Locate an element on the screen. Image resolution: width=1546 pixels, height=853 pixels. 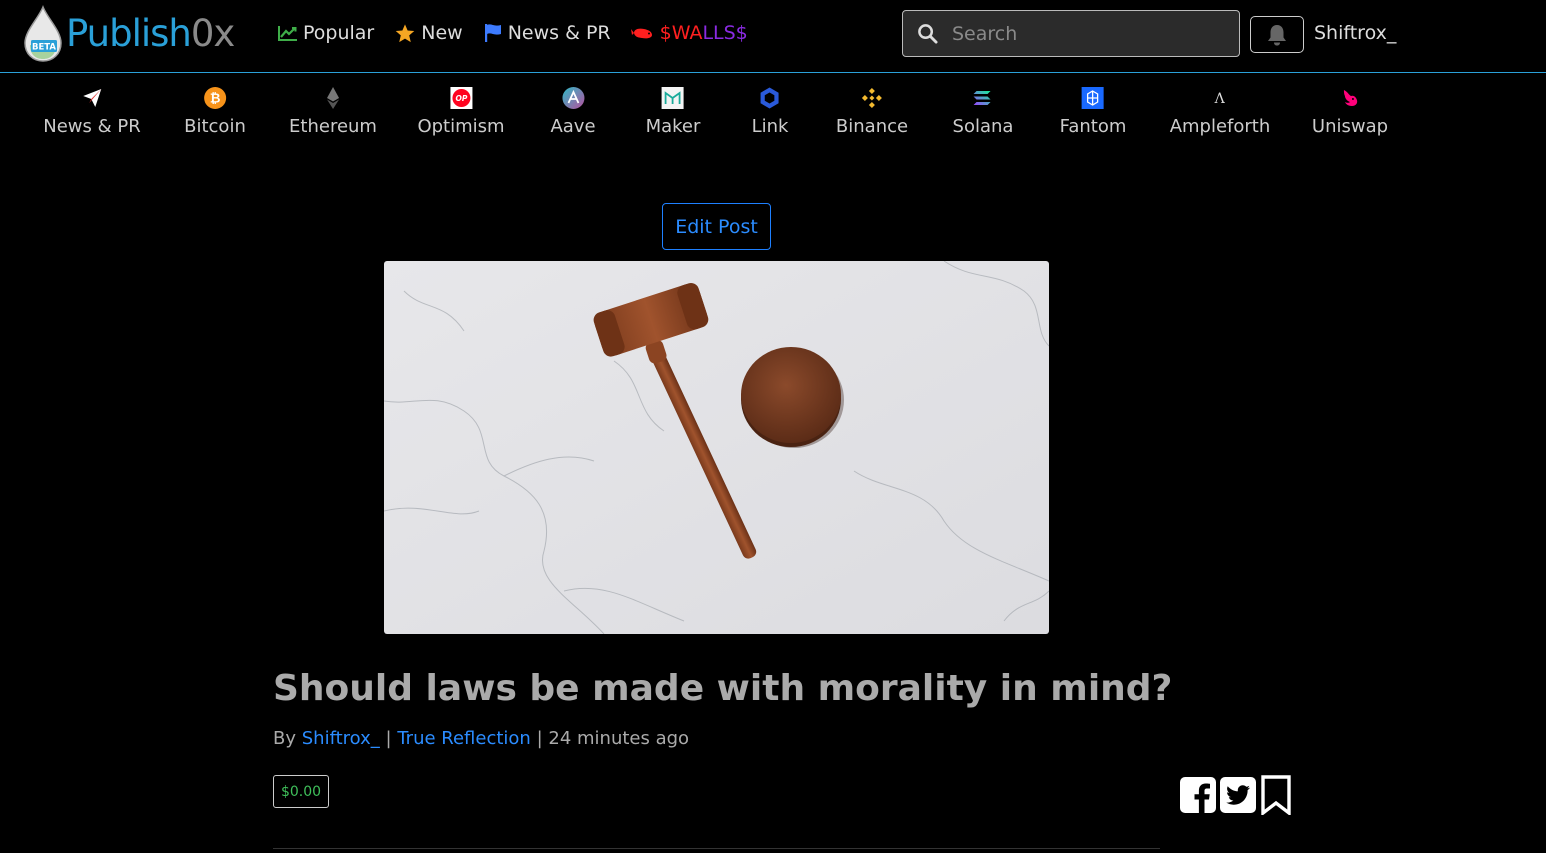
ethereum-icon is located at coordinates (333, 98).